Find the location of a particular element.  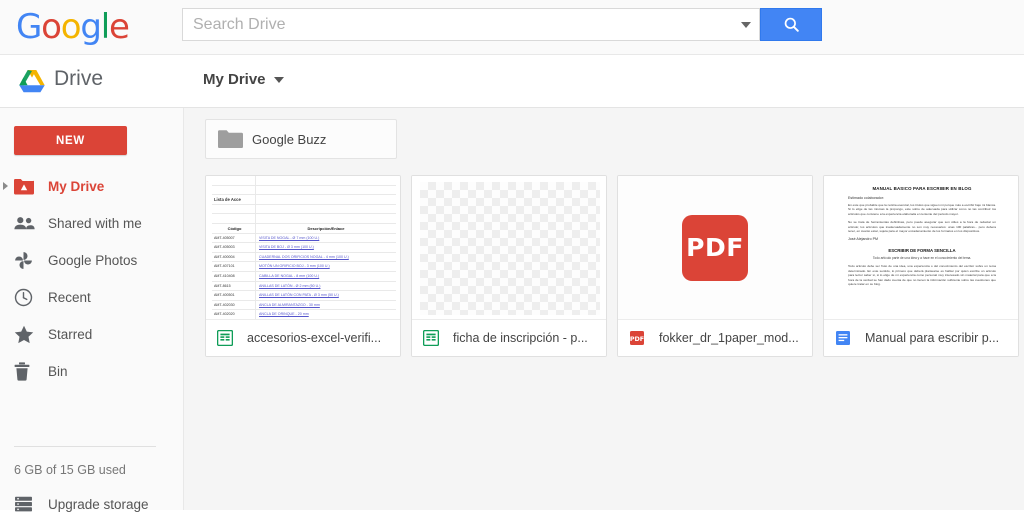

file-thumbnail-transparent is located at coordinates (509, 248).